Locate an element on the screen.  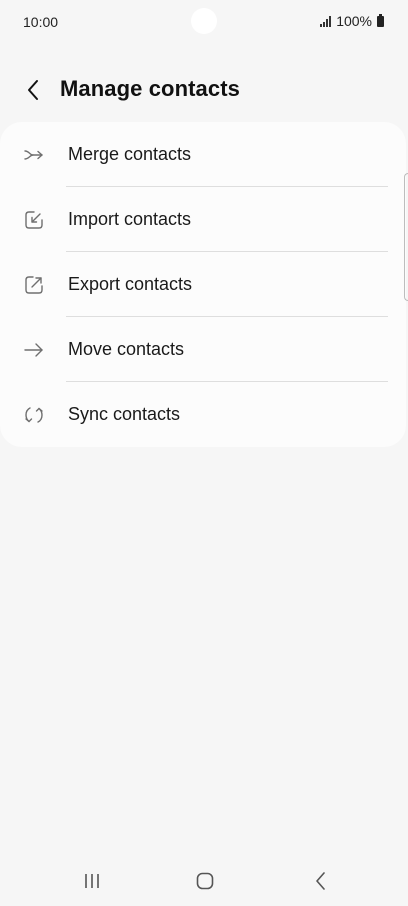
menu-item-label: Move contacts is located at coordinates (126, 349).